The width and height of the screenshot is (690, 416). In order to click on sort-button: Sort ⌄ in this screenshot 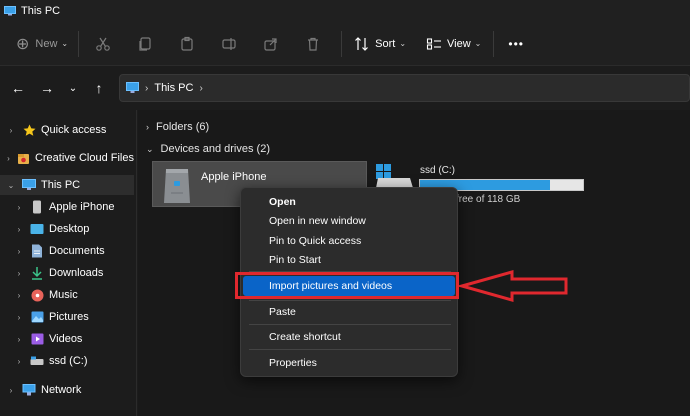, I will do `click(380, 44)`.